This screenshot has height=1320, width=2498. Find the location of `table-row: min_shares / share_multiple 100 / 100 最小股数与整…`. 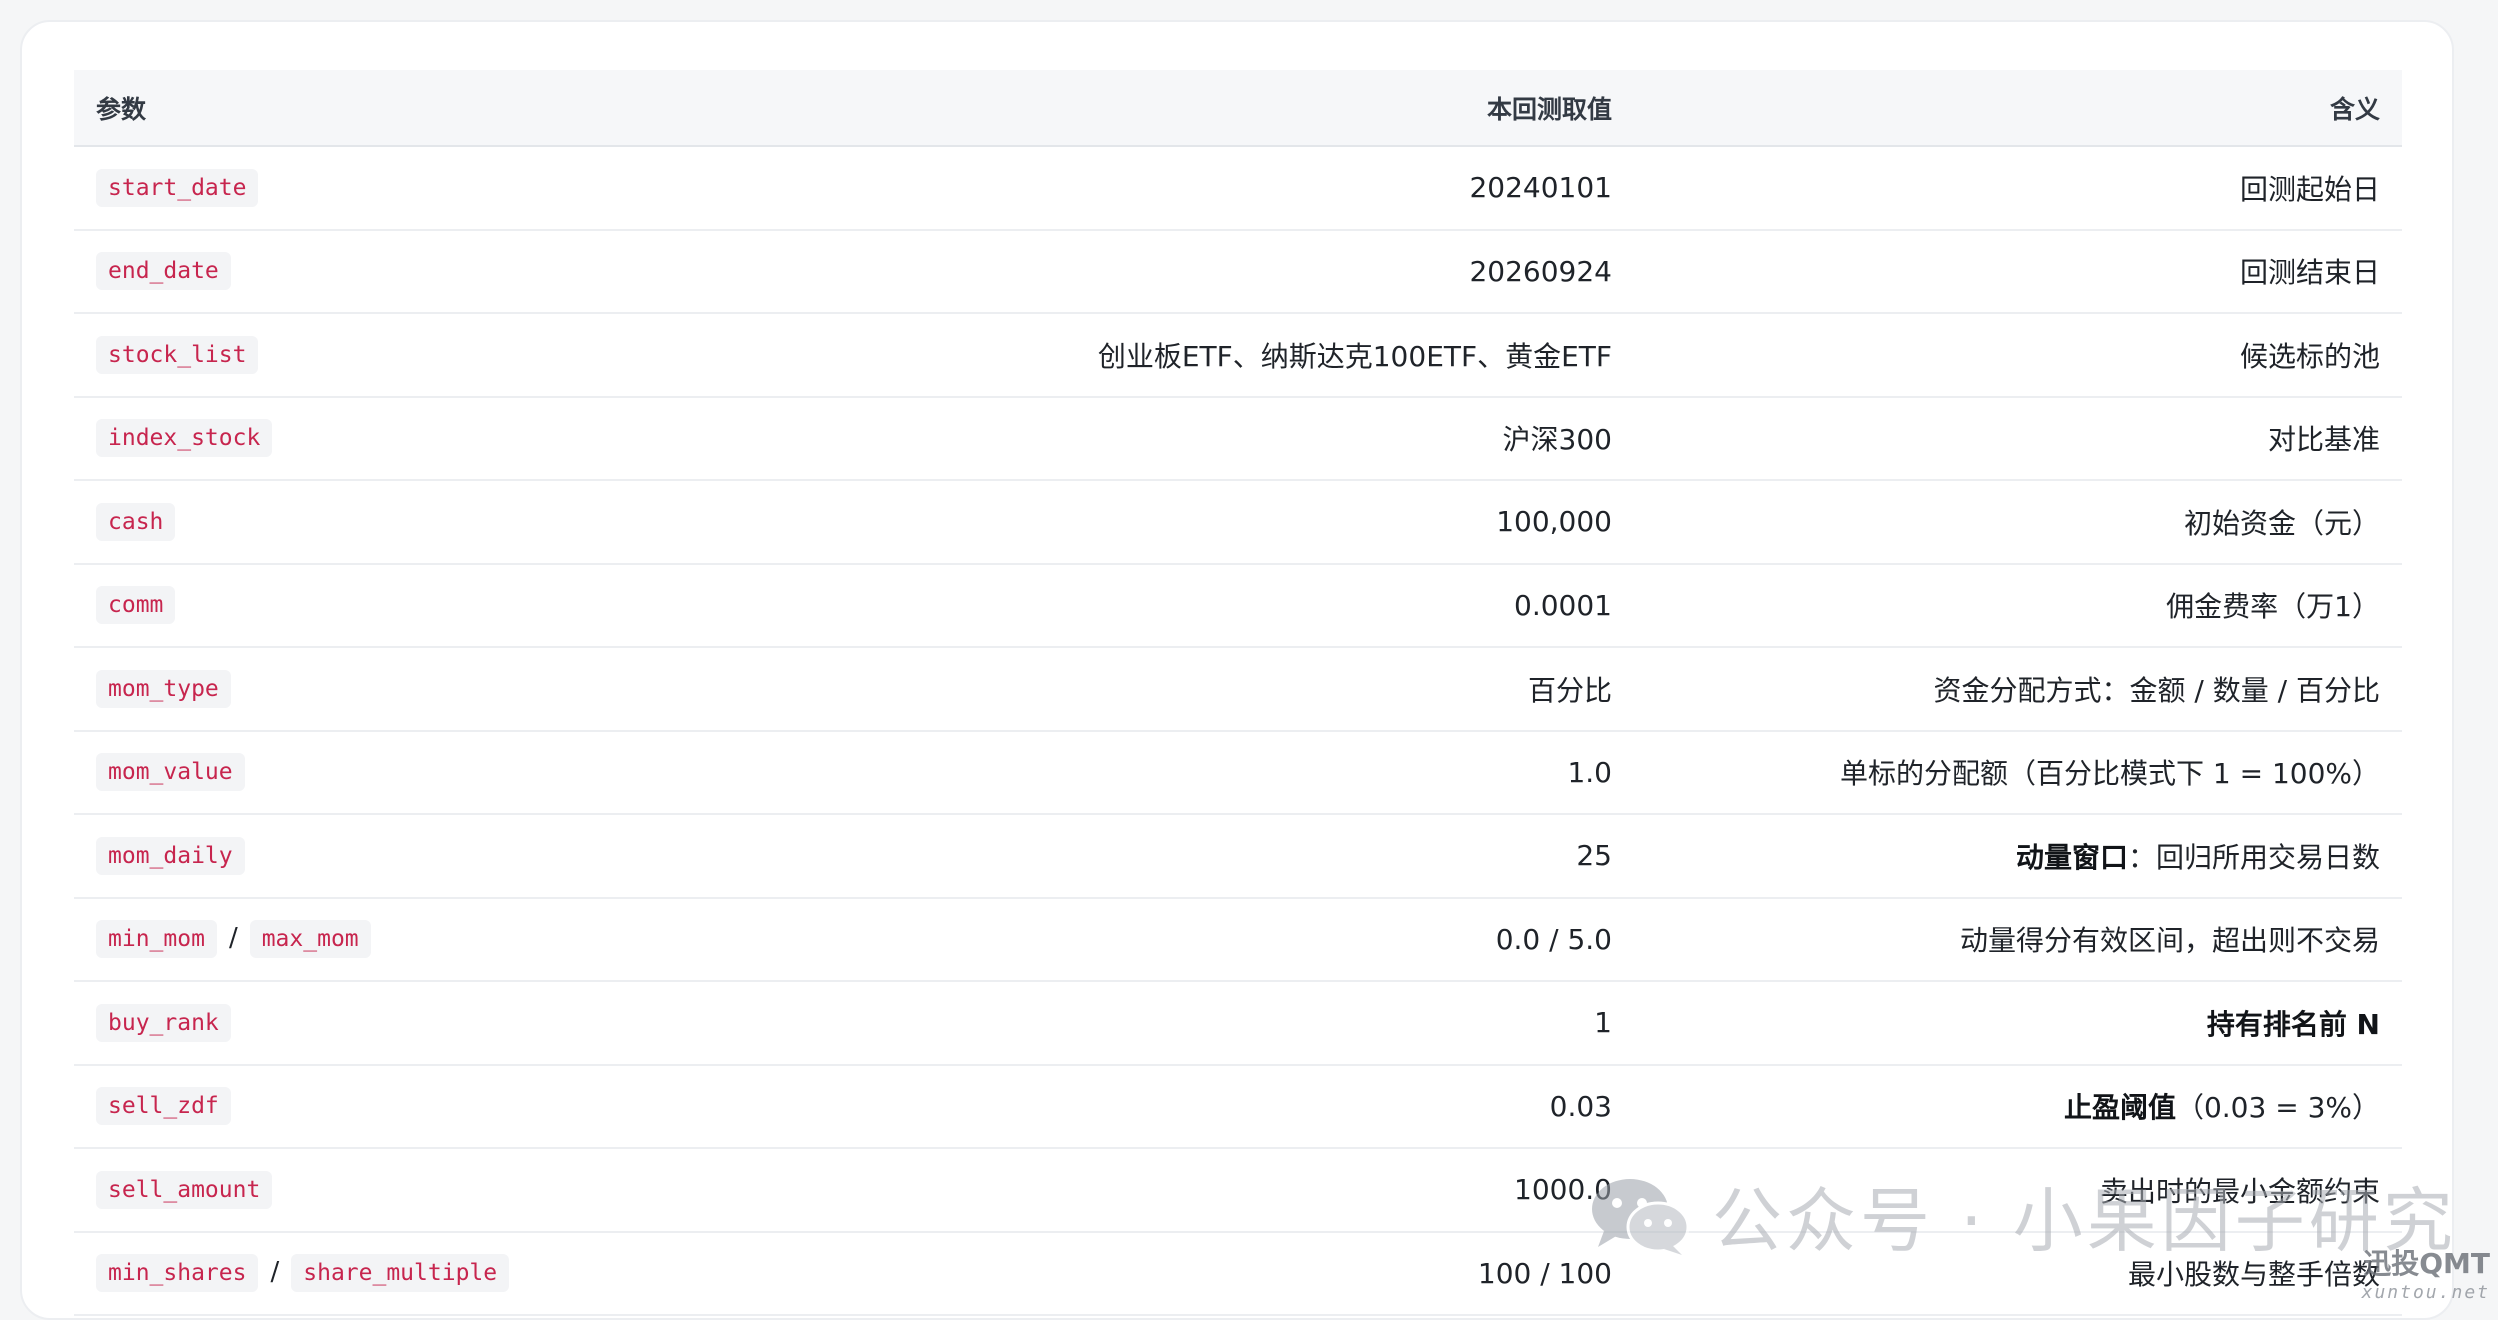

table-row: min_shares / share_multiple 100 / 100 最小股数与整… is located at coordinates (1238, 1273).